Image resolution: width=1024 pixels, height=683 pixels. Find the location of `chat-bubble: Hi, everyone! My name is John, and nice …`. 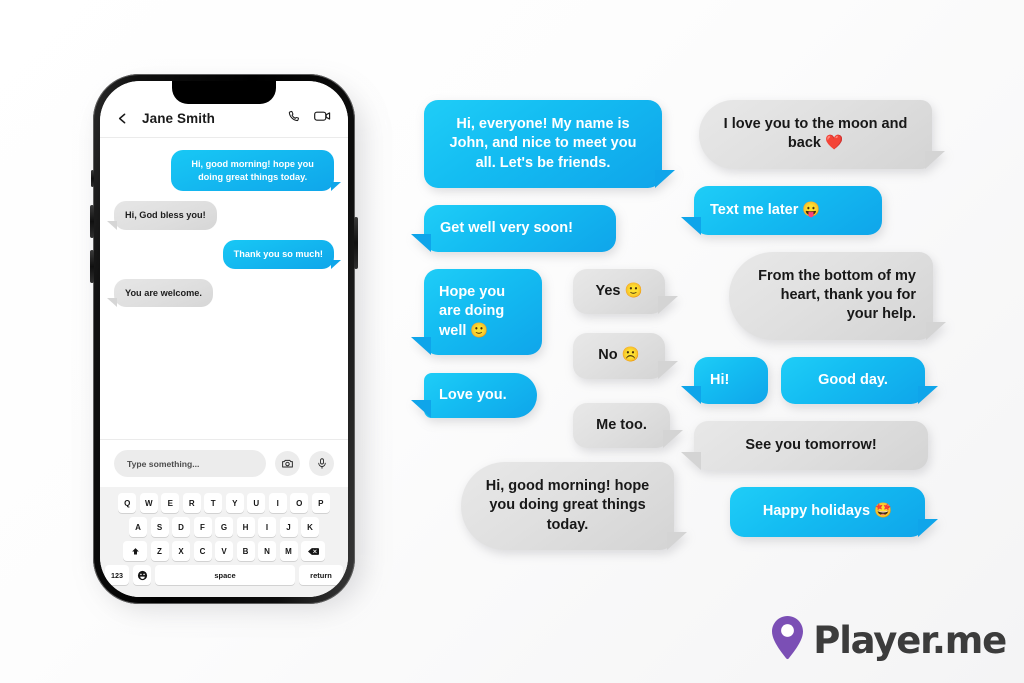

chat-bubble: Hi, everyone! My name is John, and nice … is located at coordinates (549, 144).